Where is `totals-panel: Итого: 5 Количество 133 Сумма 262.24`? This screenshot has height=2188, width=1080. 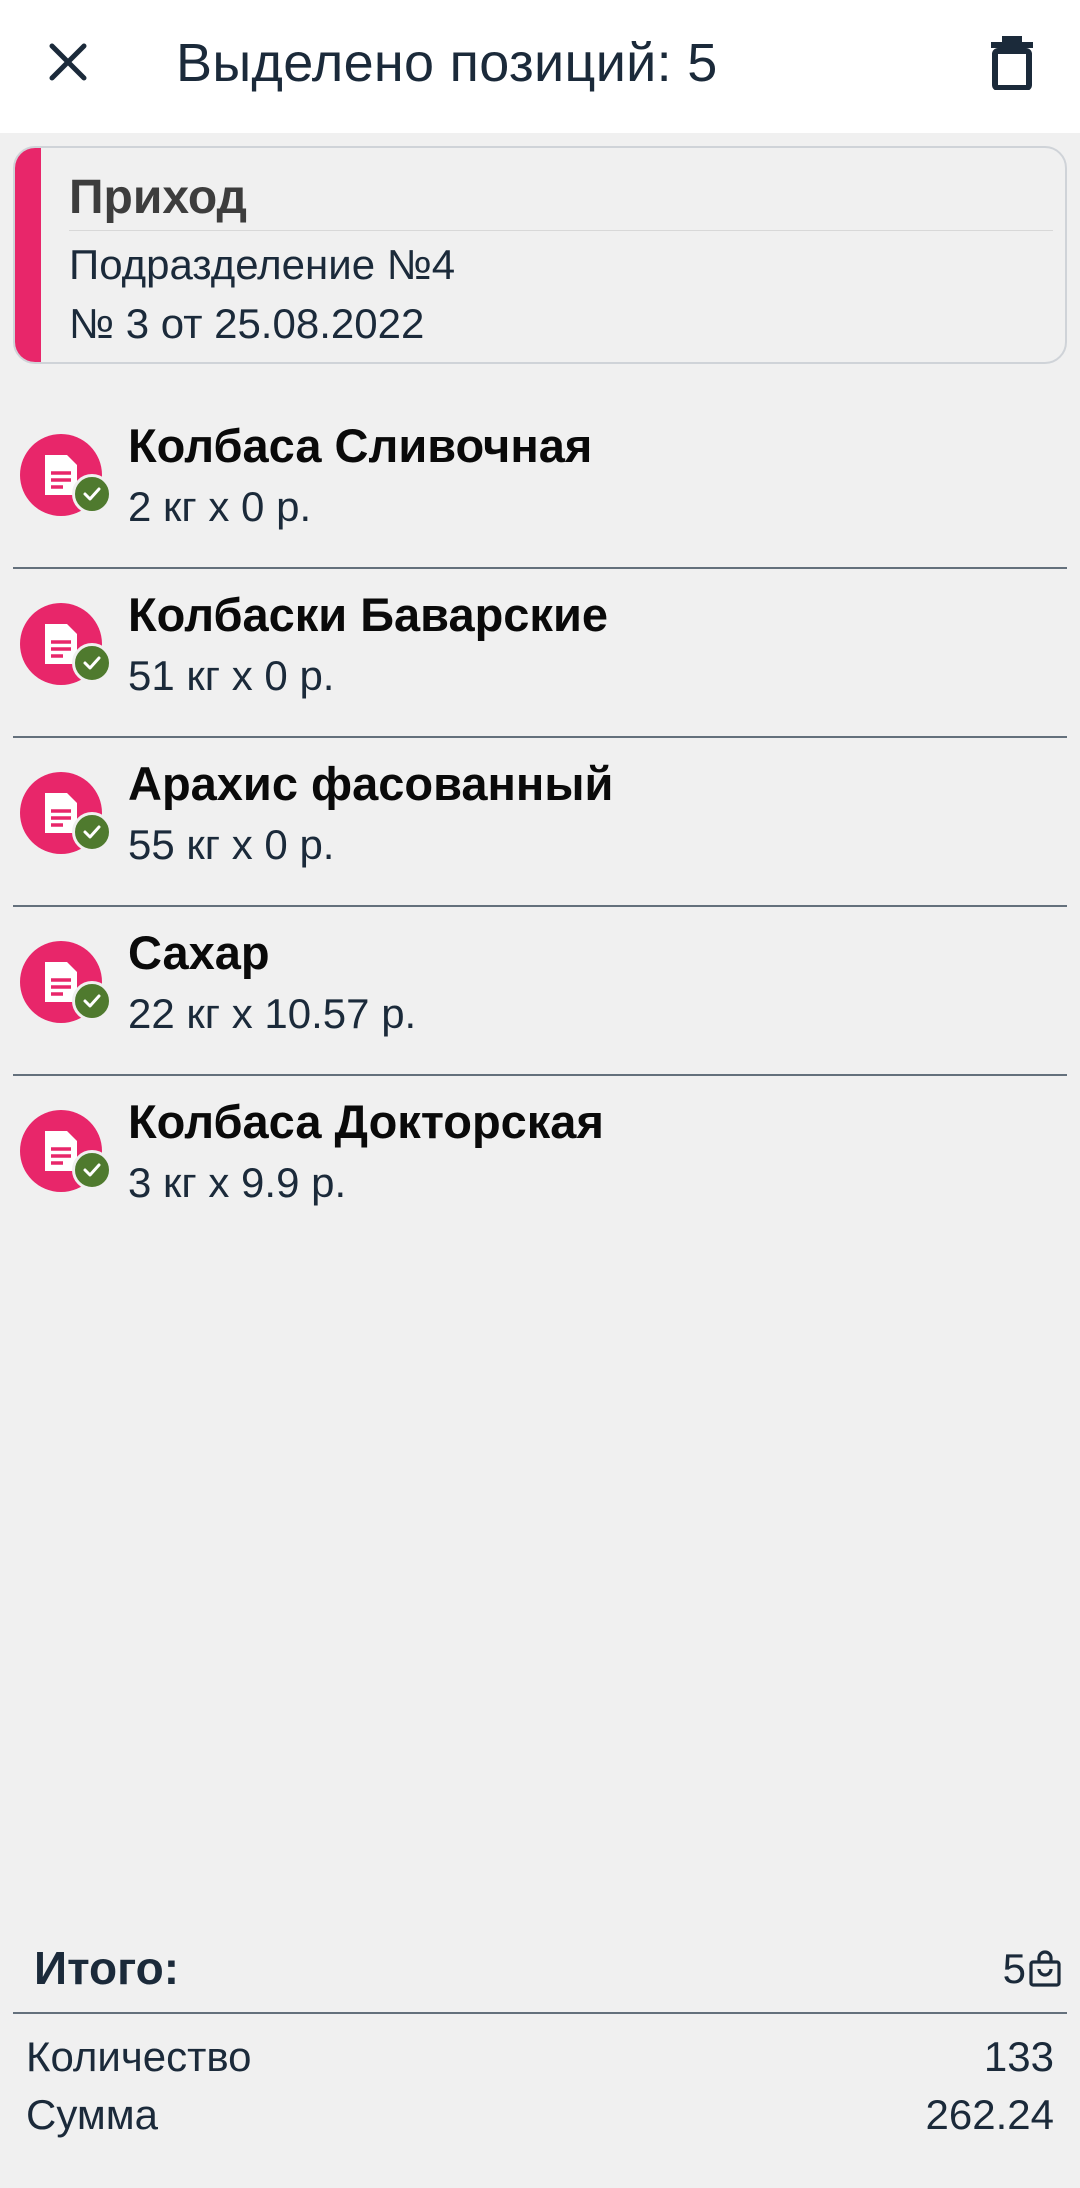
totals-panel: Итого: 5 Количество 133 Сумма 262.24 is located at coordinates (540, 2058).